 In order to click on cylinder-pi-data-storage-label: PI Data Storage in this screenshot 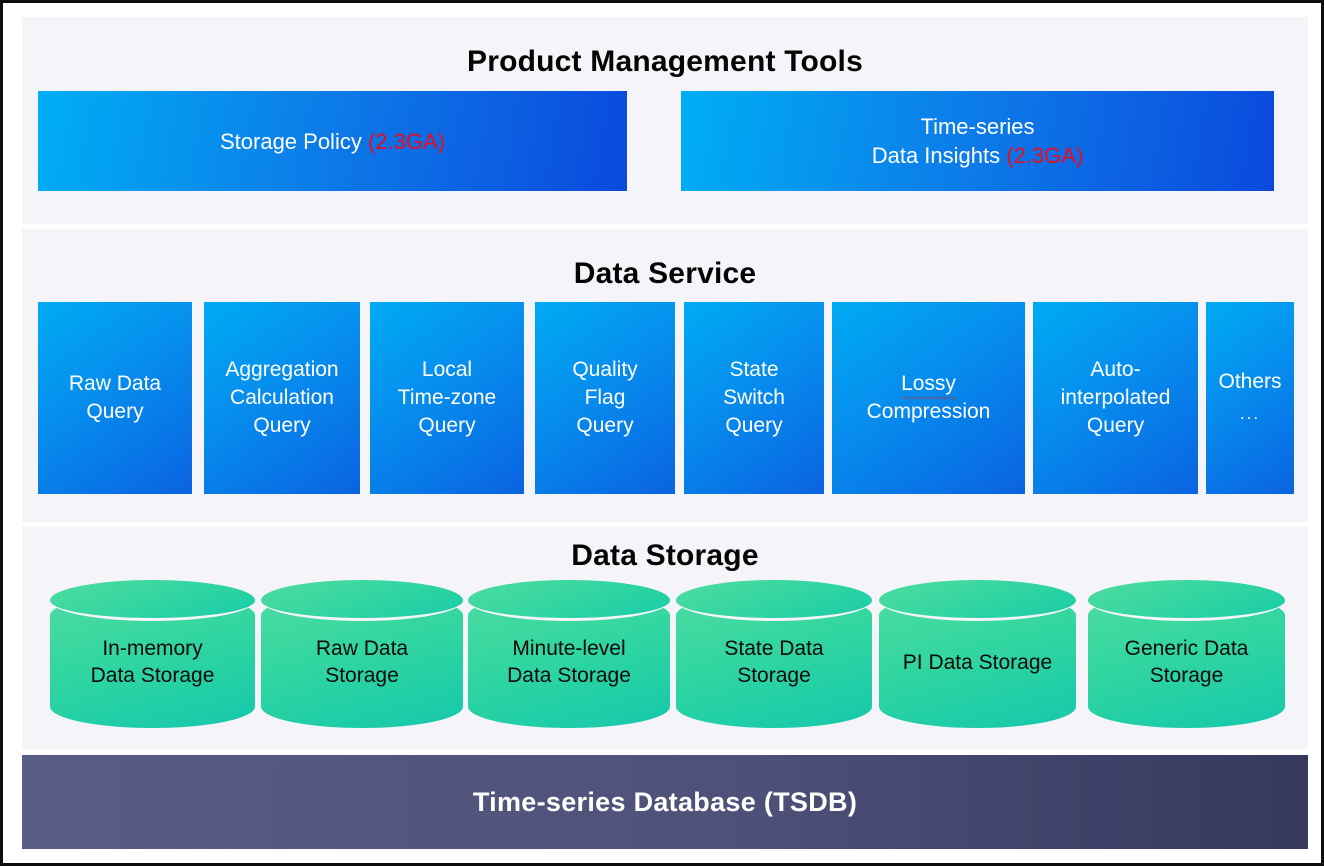, I will do `click(977, 654)`.